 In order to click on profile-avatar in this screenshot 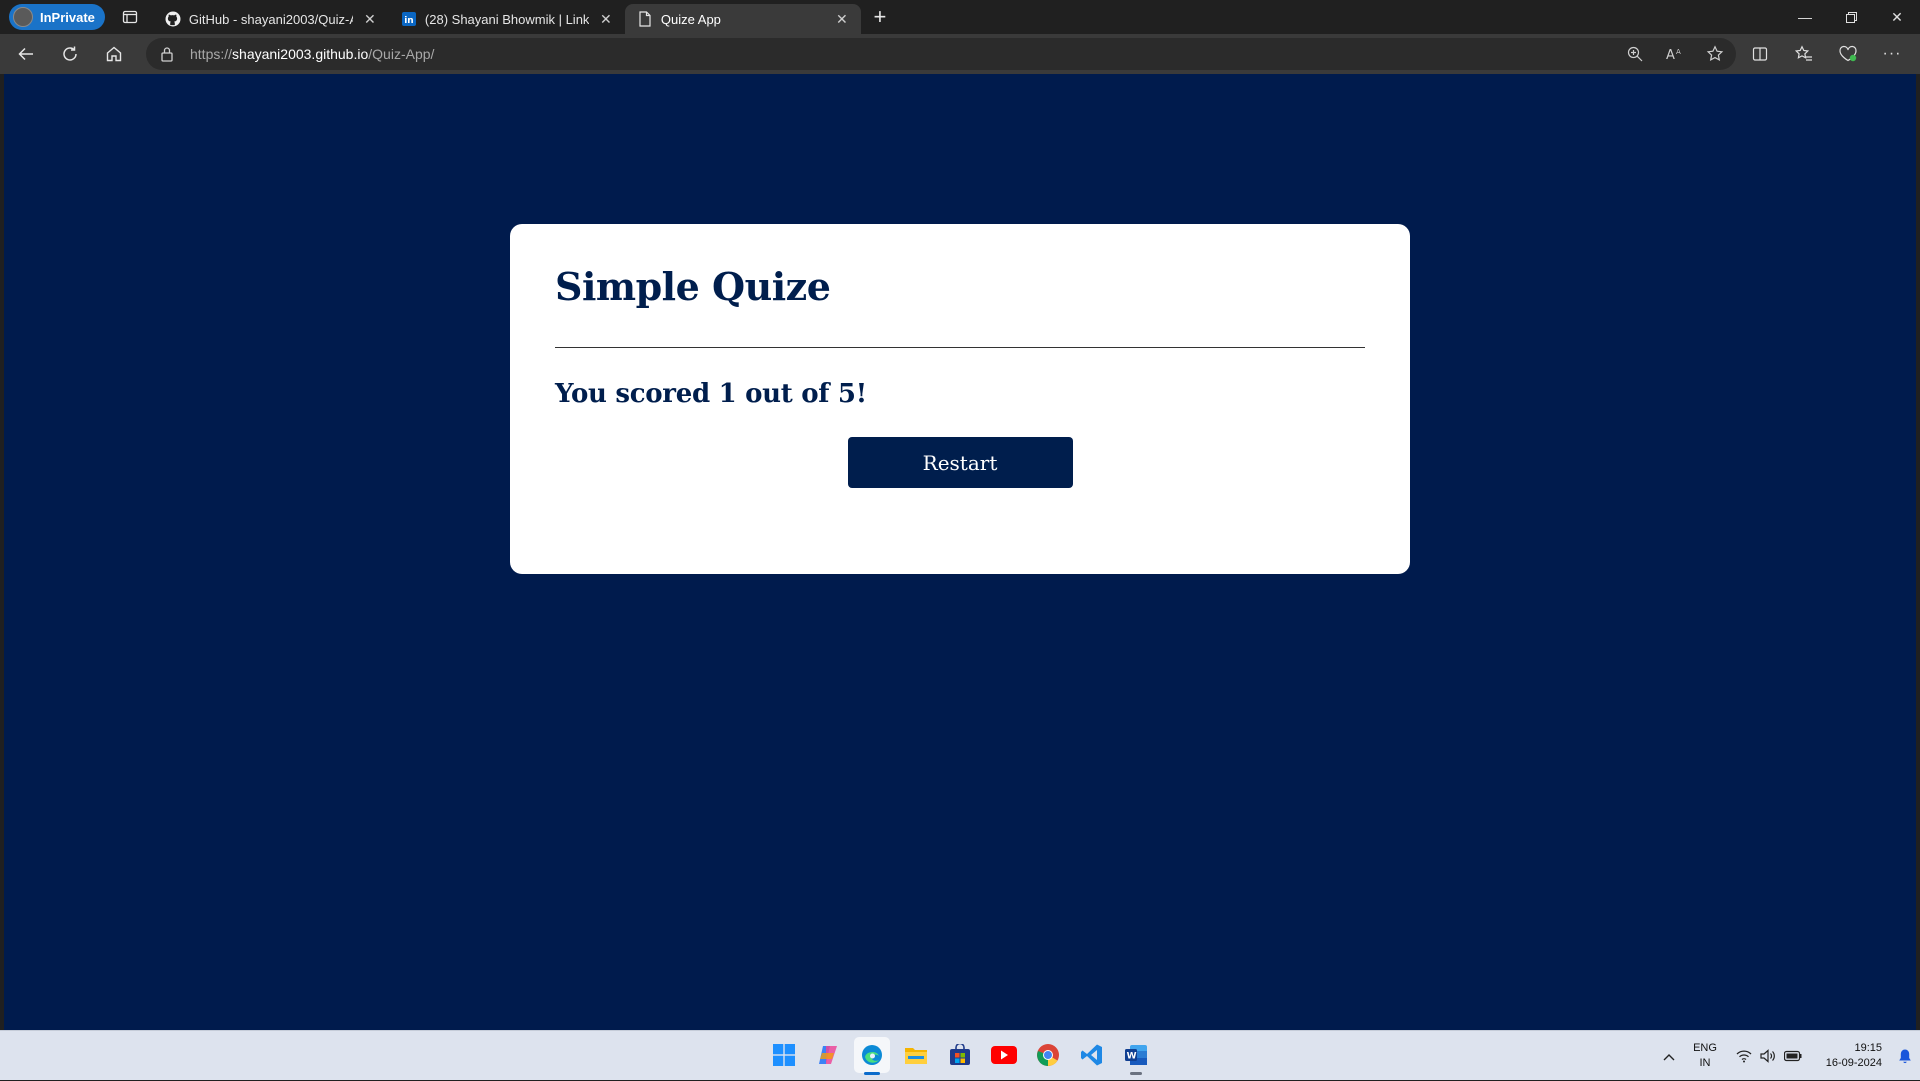, I will do `click(23, 17)`.